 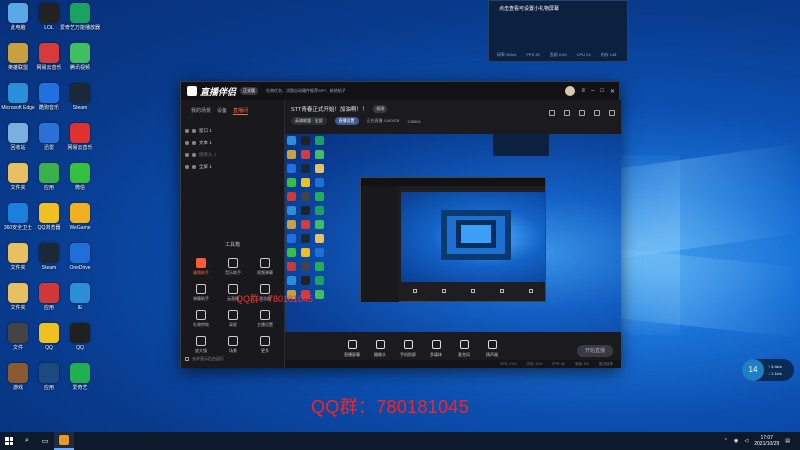 What do you see at coordinates (380, 354) in the screenshot?
I see `control-label: 摄像头` at bounding box center [380, 354].